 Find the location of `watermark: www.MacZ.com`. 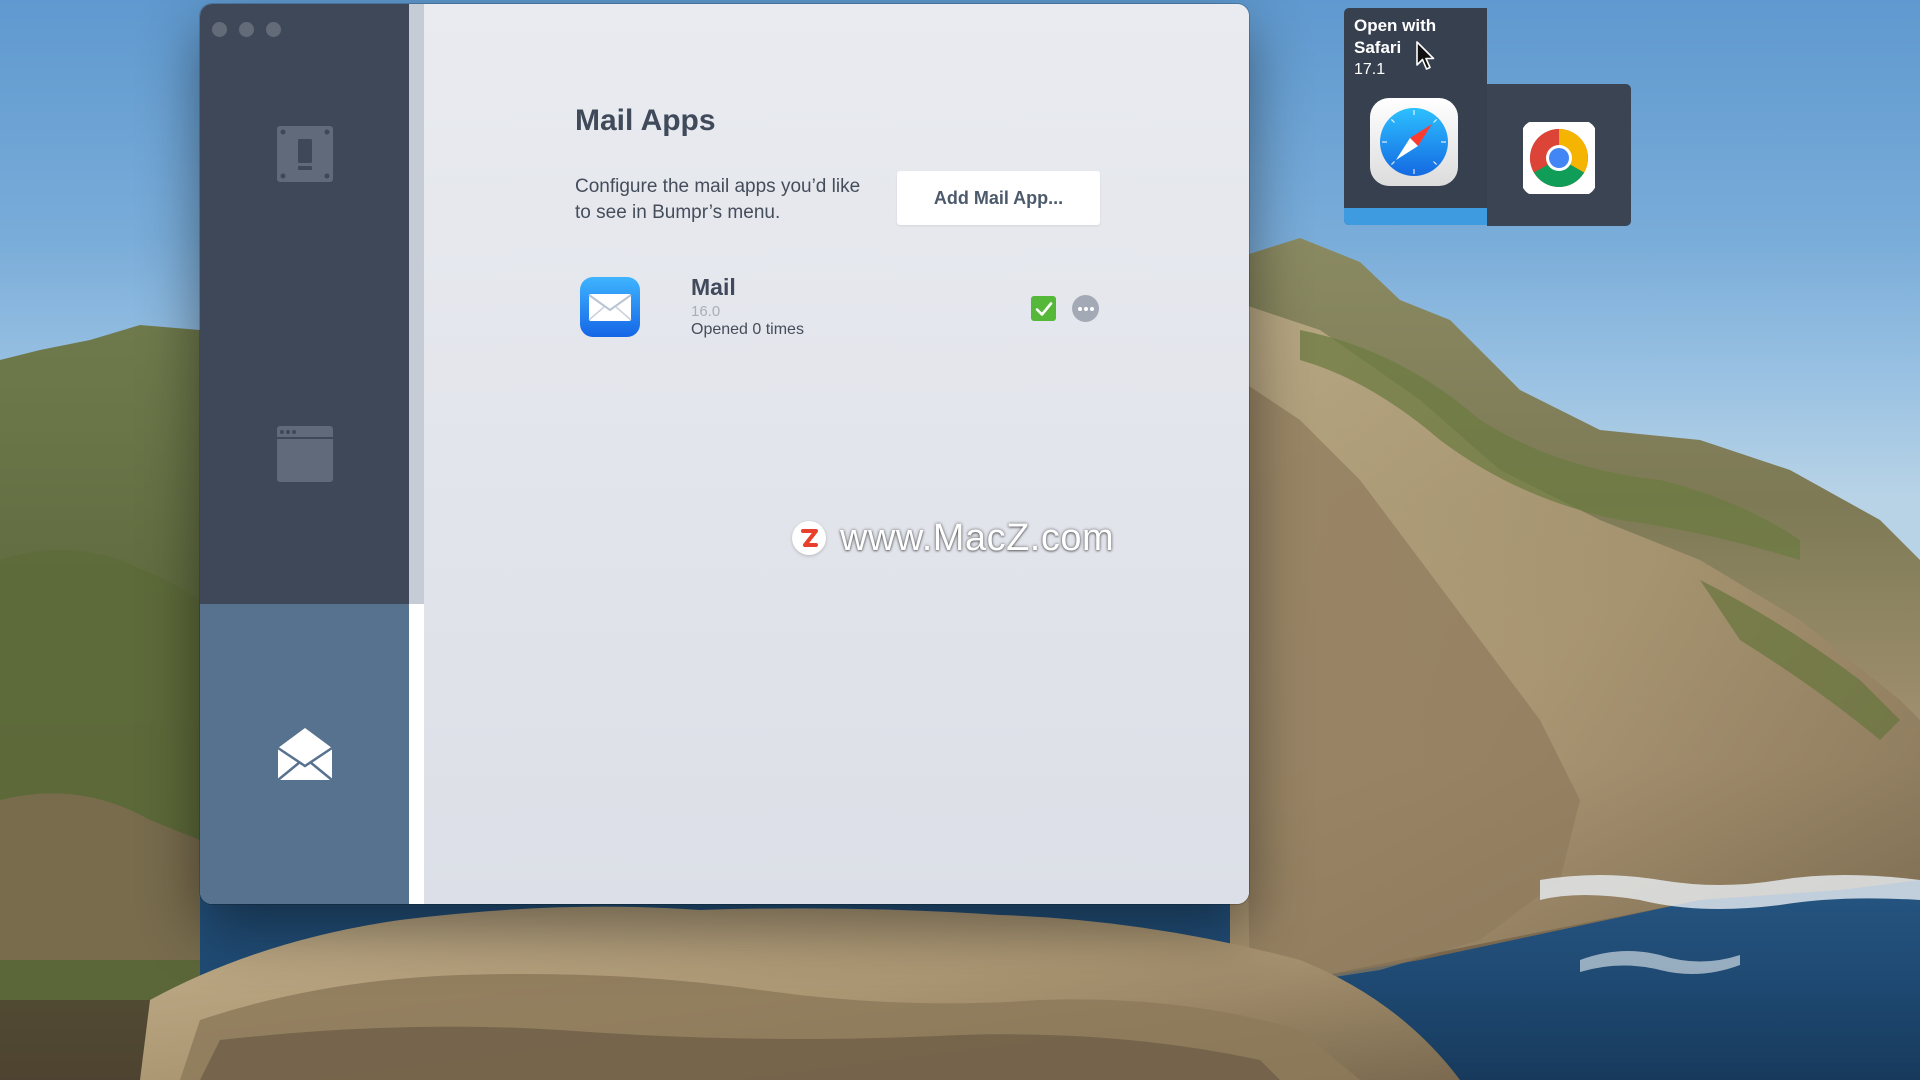

watermark: www.MacZ.com is located at coordinates (953, 537).